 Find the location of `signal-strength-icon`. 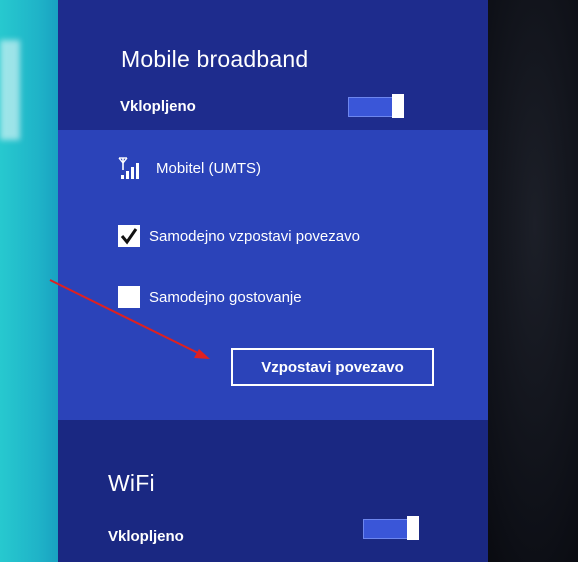

signal-strength-icon is located at coordinates (128, 168).